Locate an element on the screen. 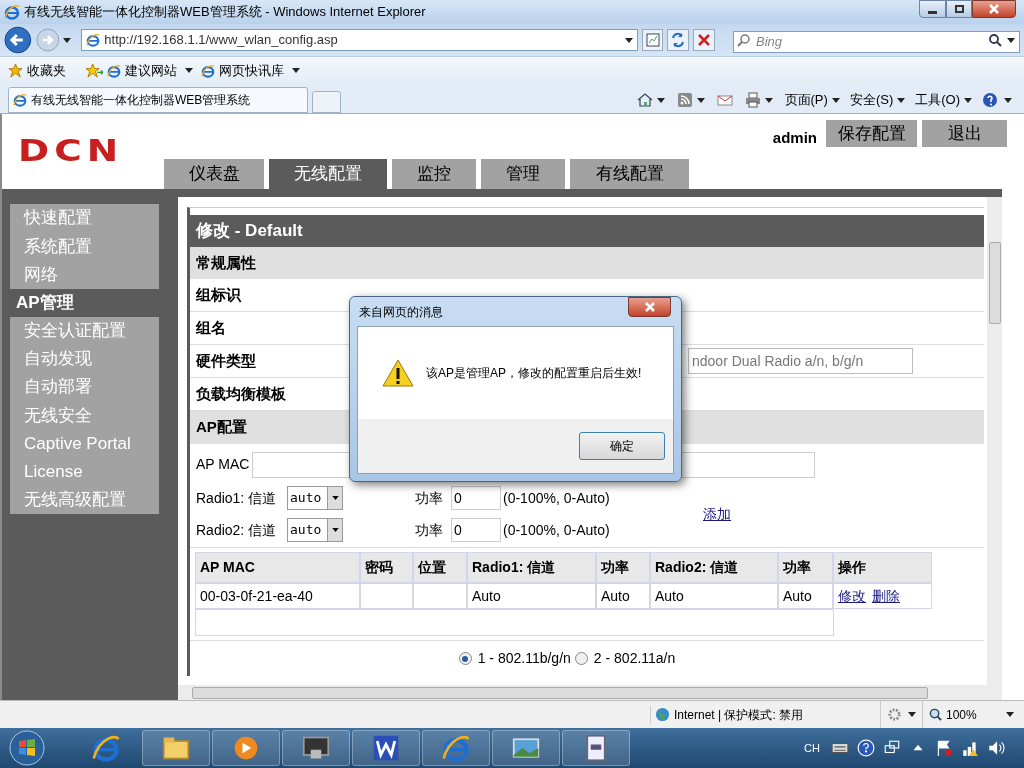 This screenshot has width=1024, height=768. start-button is located at coordinates (27, 748).